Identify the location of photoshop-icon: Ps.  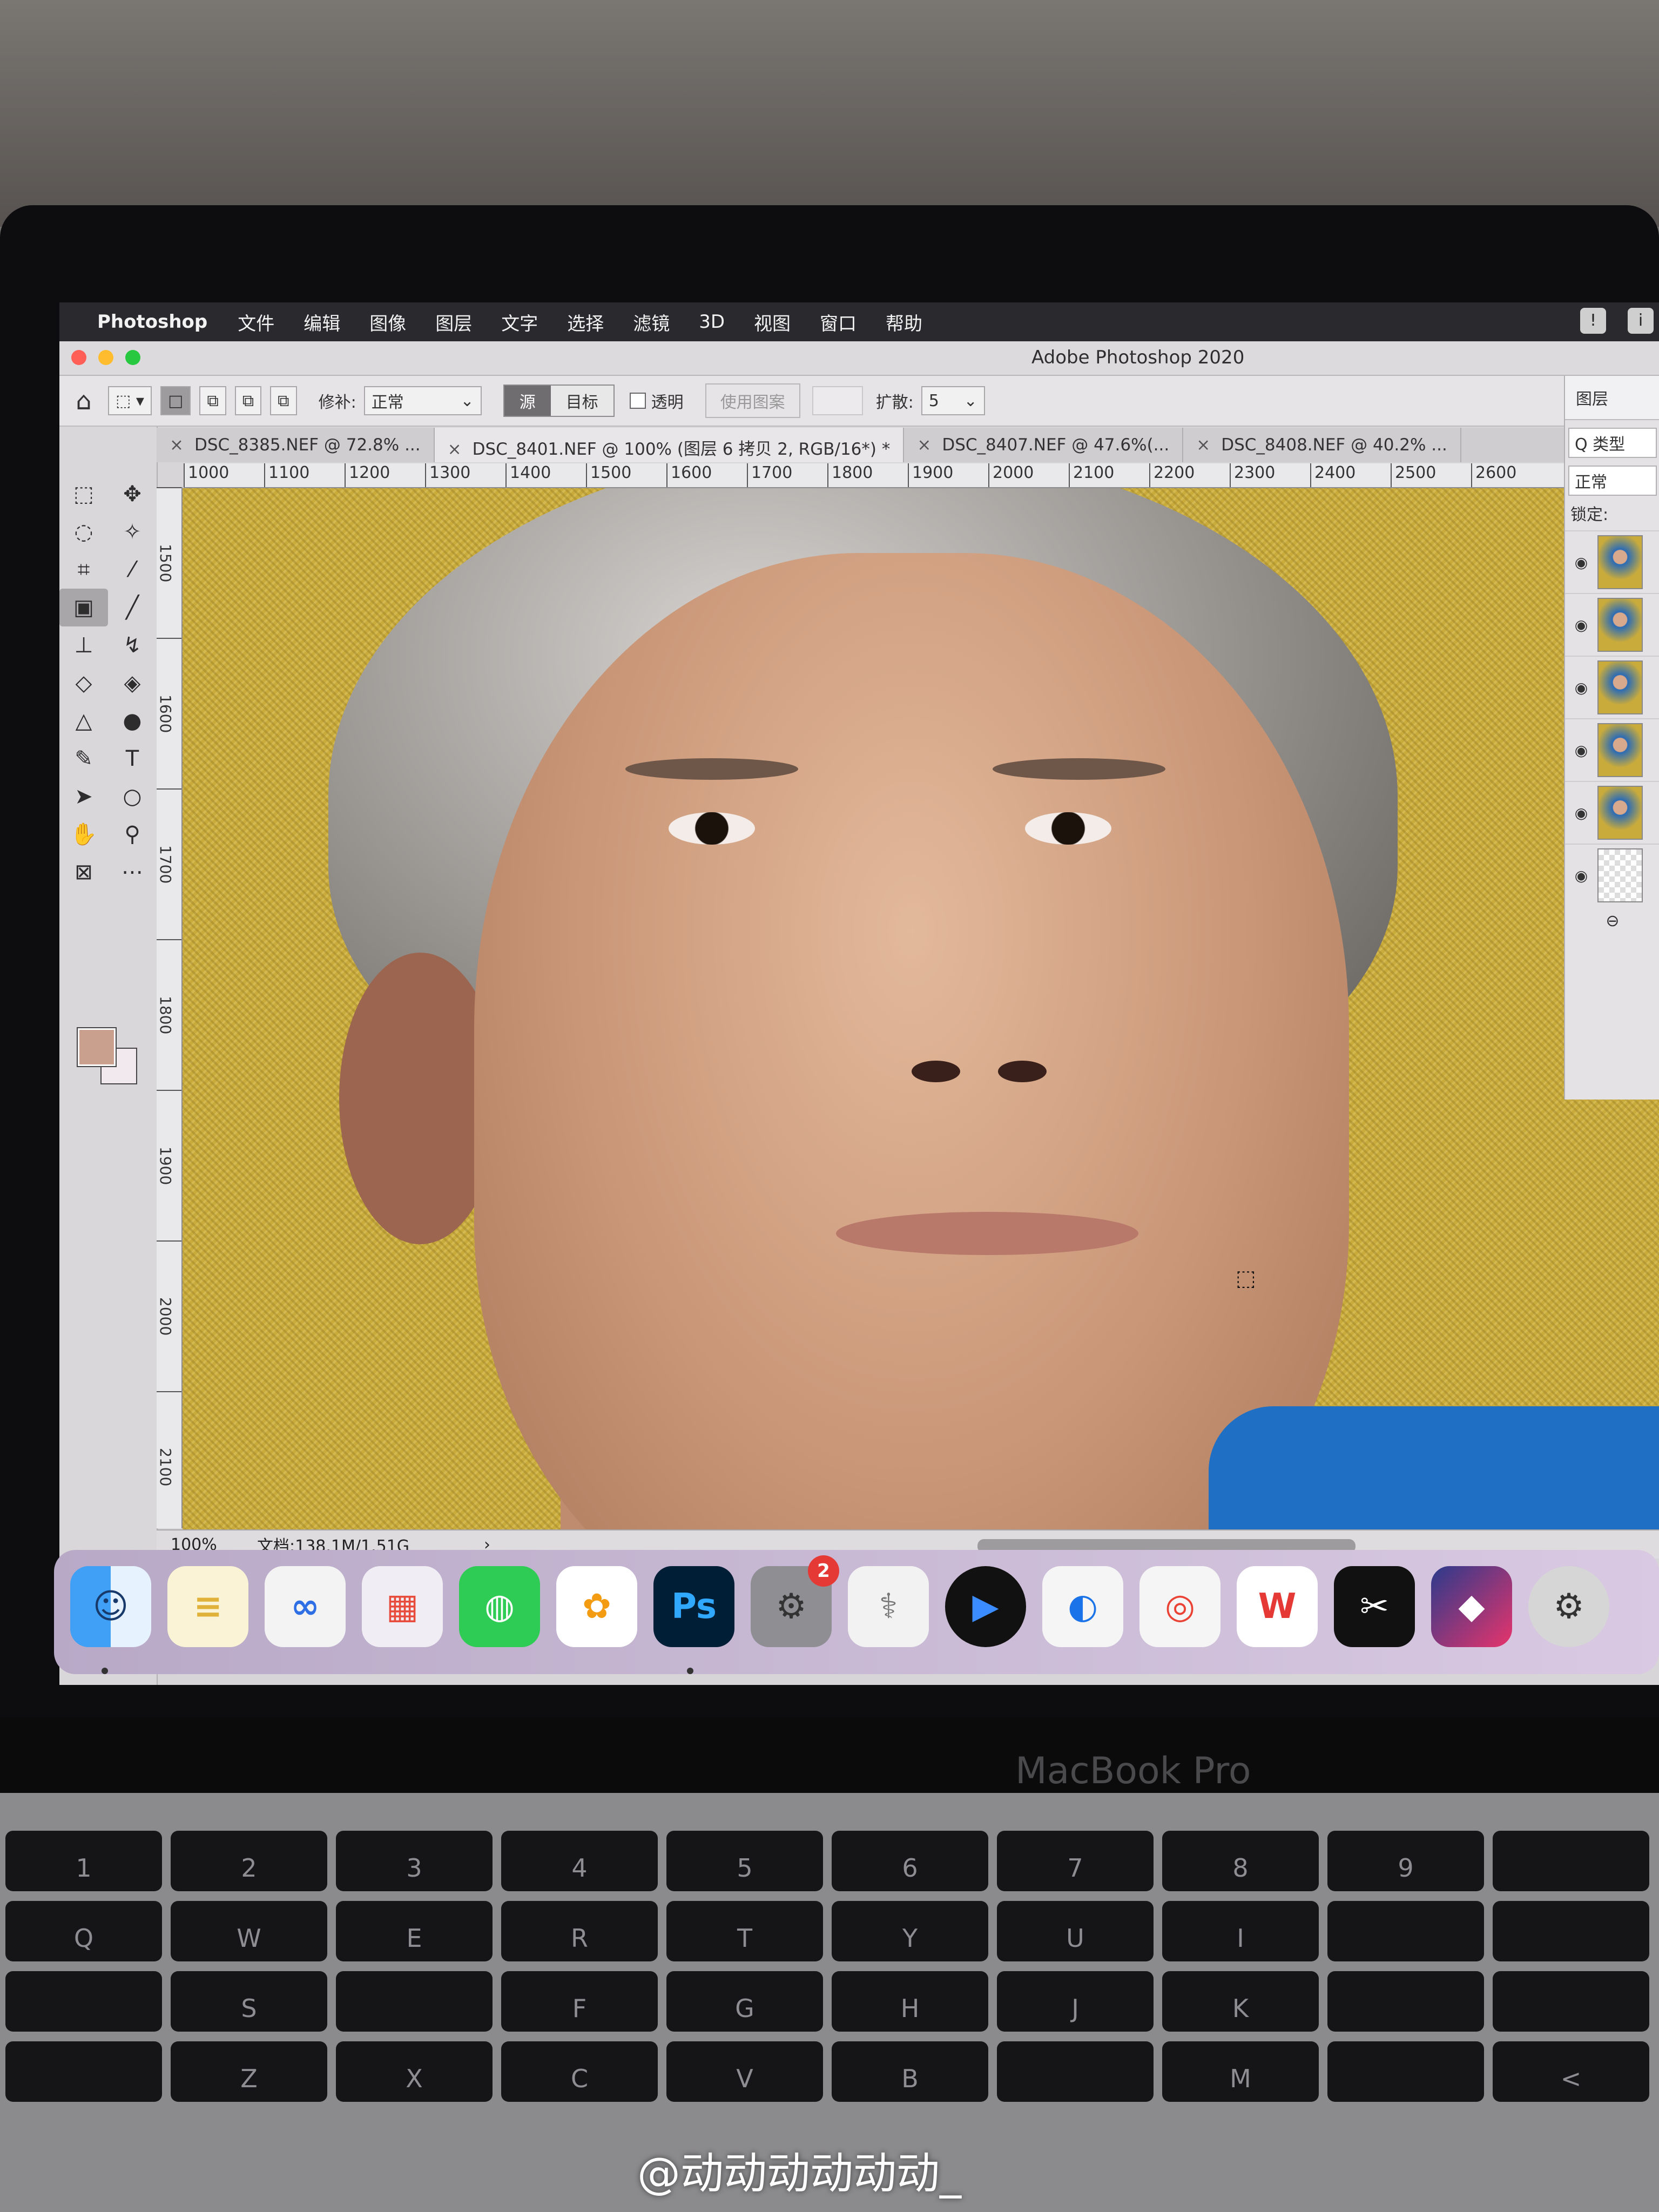
(693, 1606).